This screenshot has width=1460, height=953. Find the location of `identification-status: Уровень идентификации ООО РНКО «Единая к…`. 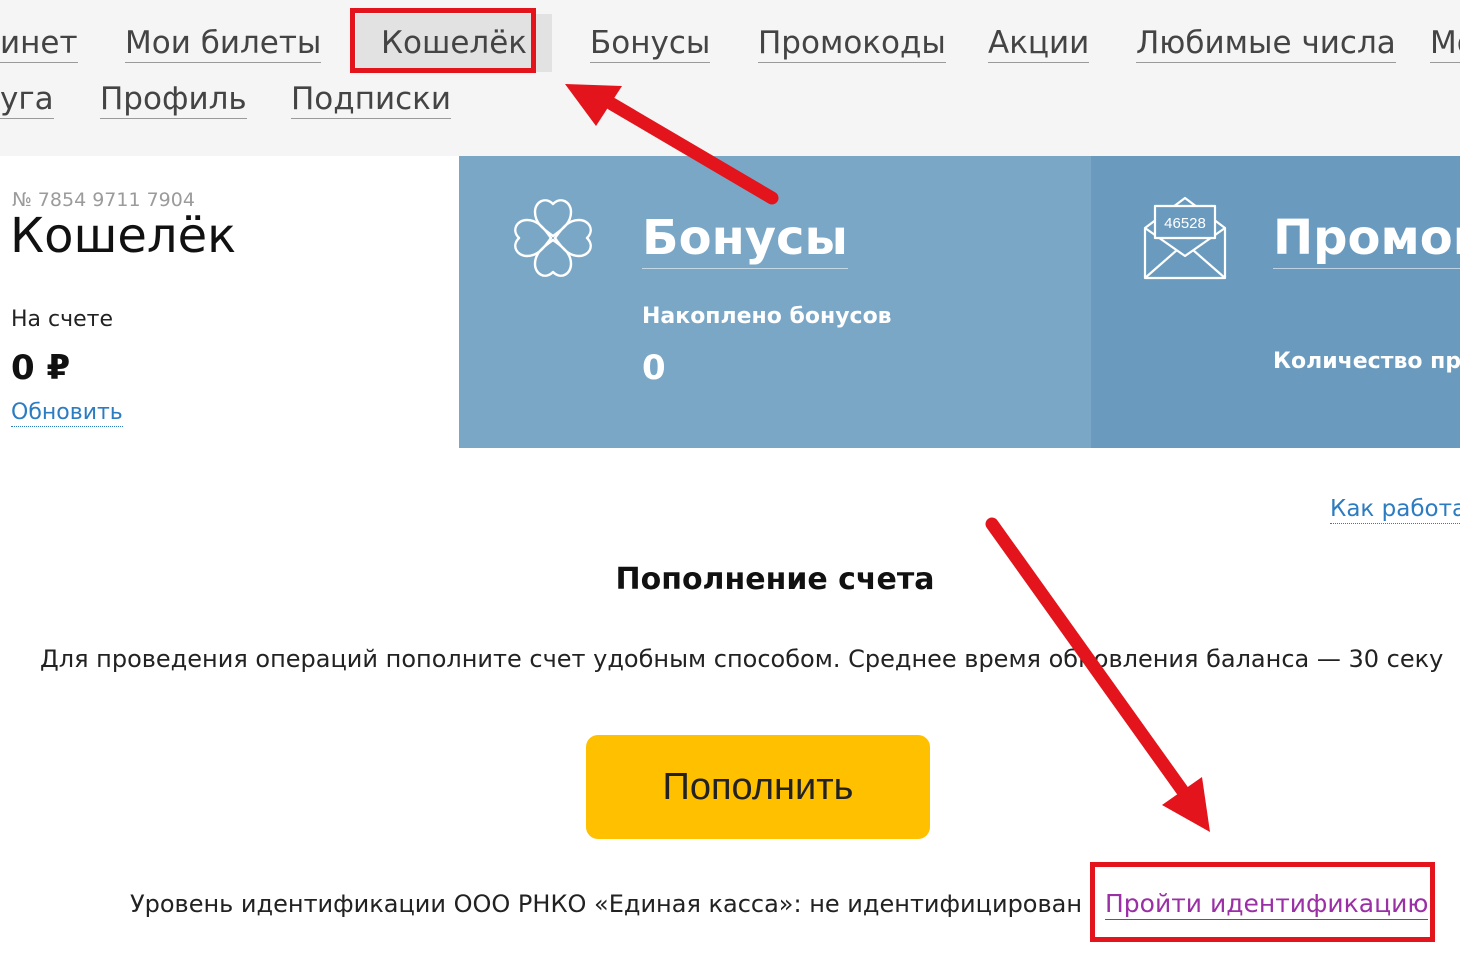

identification-status: Уровень идентификации ООО РНКО «Единая к… is located at coordinates (606, 904).